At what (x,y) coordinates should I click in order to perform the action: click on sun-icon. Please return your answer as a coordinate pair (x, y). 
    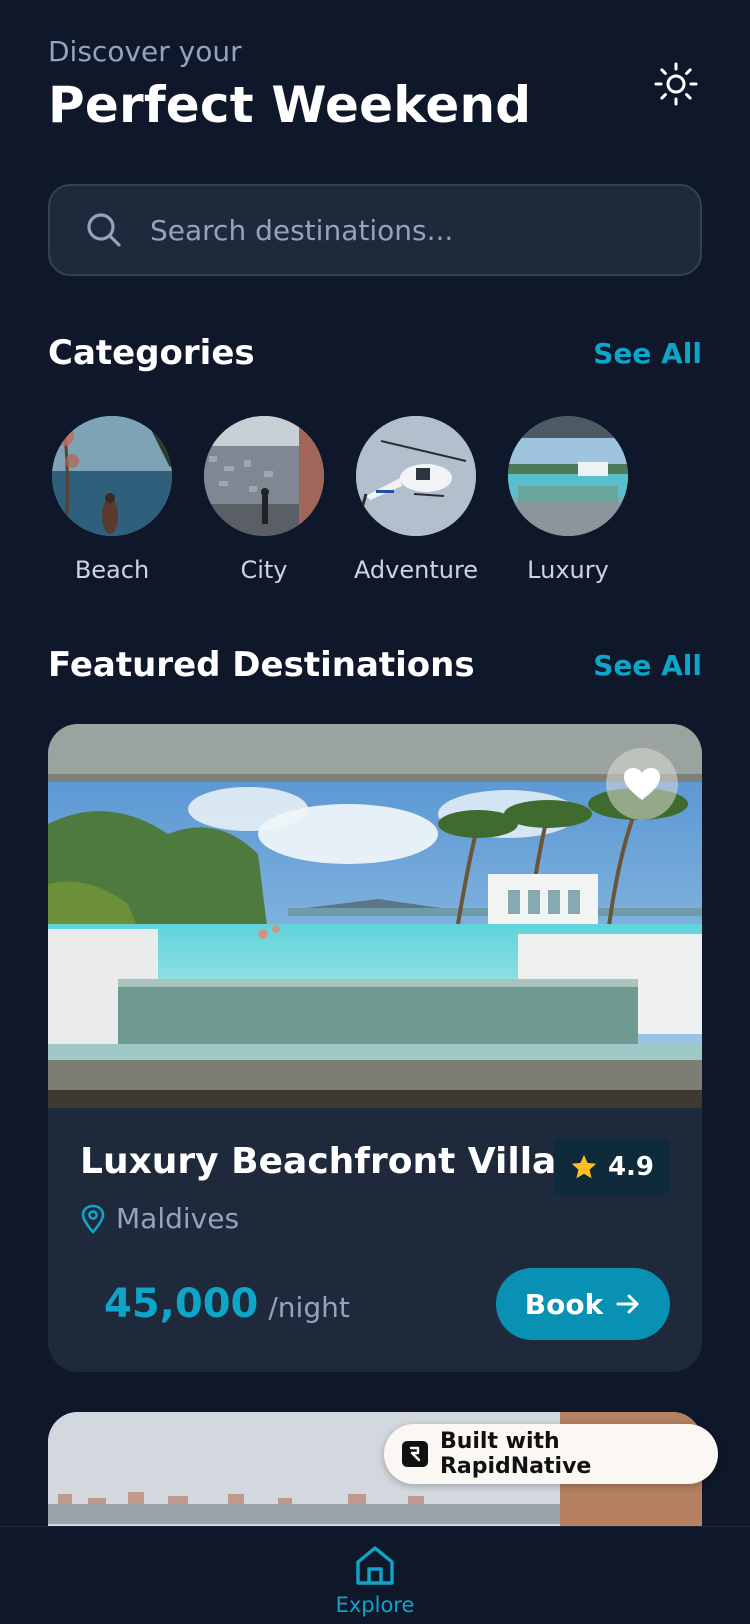
    Looking at the image, I should click on (676, 84).